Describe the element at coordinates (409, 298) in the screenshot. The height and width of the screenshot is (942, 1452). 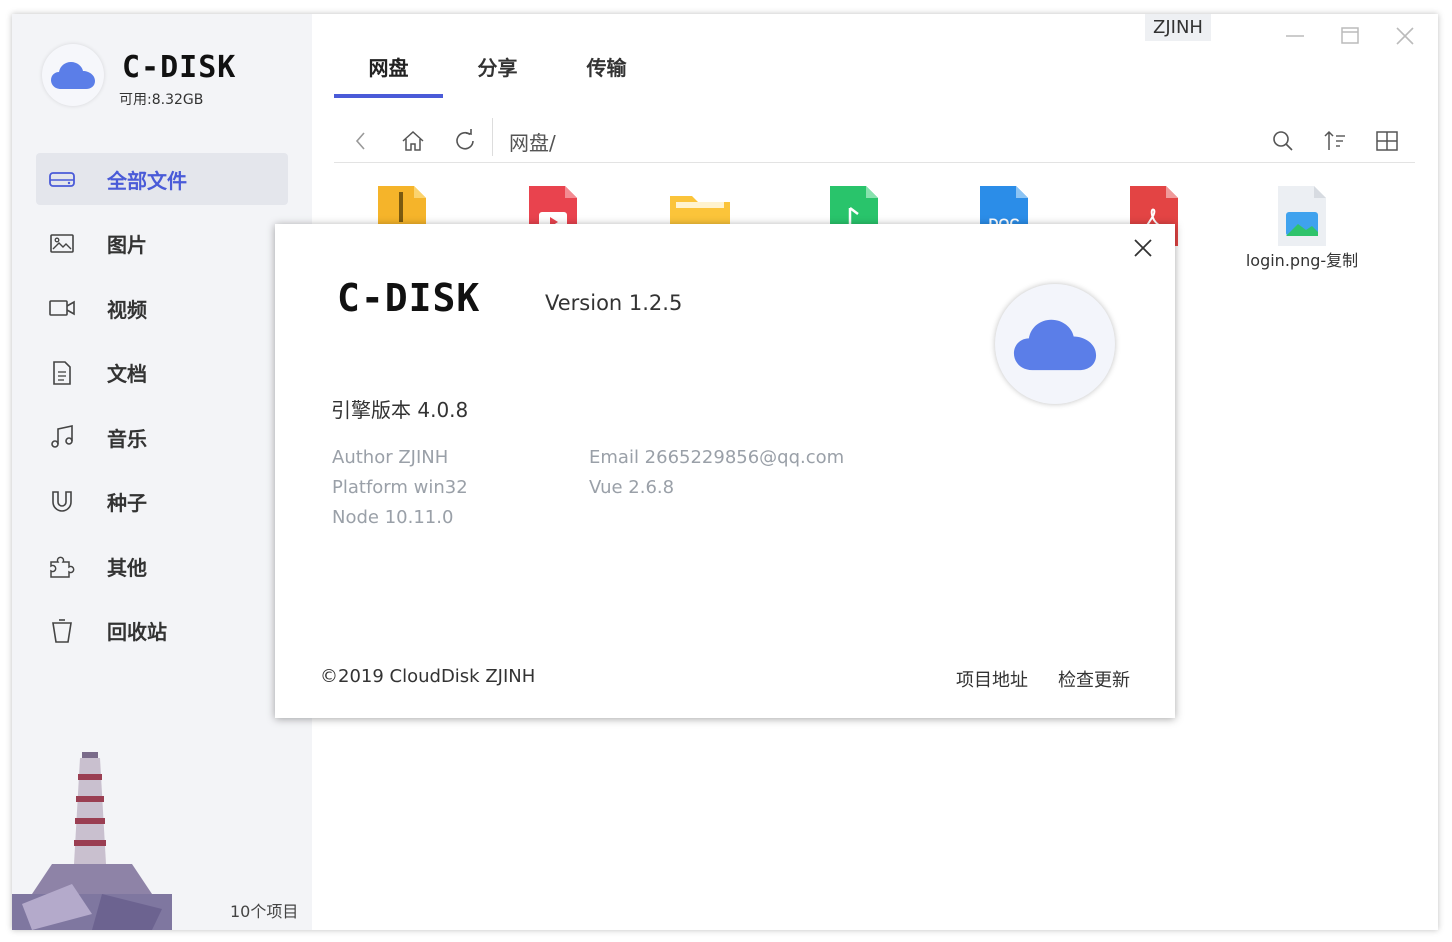
I see `dialog-brand: C-DISK` at that location.